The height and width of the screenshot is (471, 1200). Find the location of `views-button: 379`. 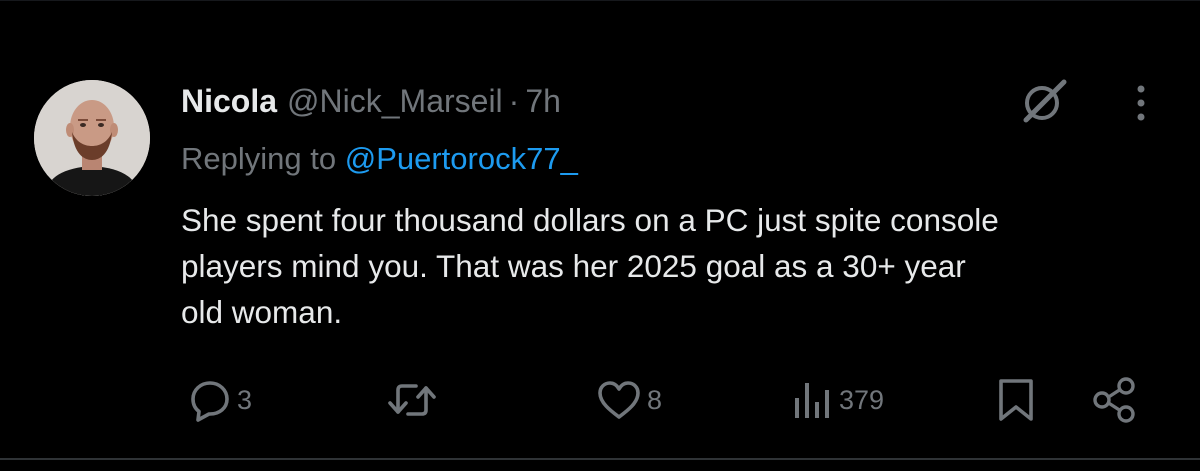

views-button: 379 is located at coordinates (837, 400).